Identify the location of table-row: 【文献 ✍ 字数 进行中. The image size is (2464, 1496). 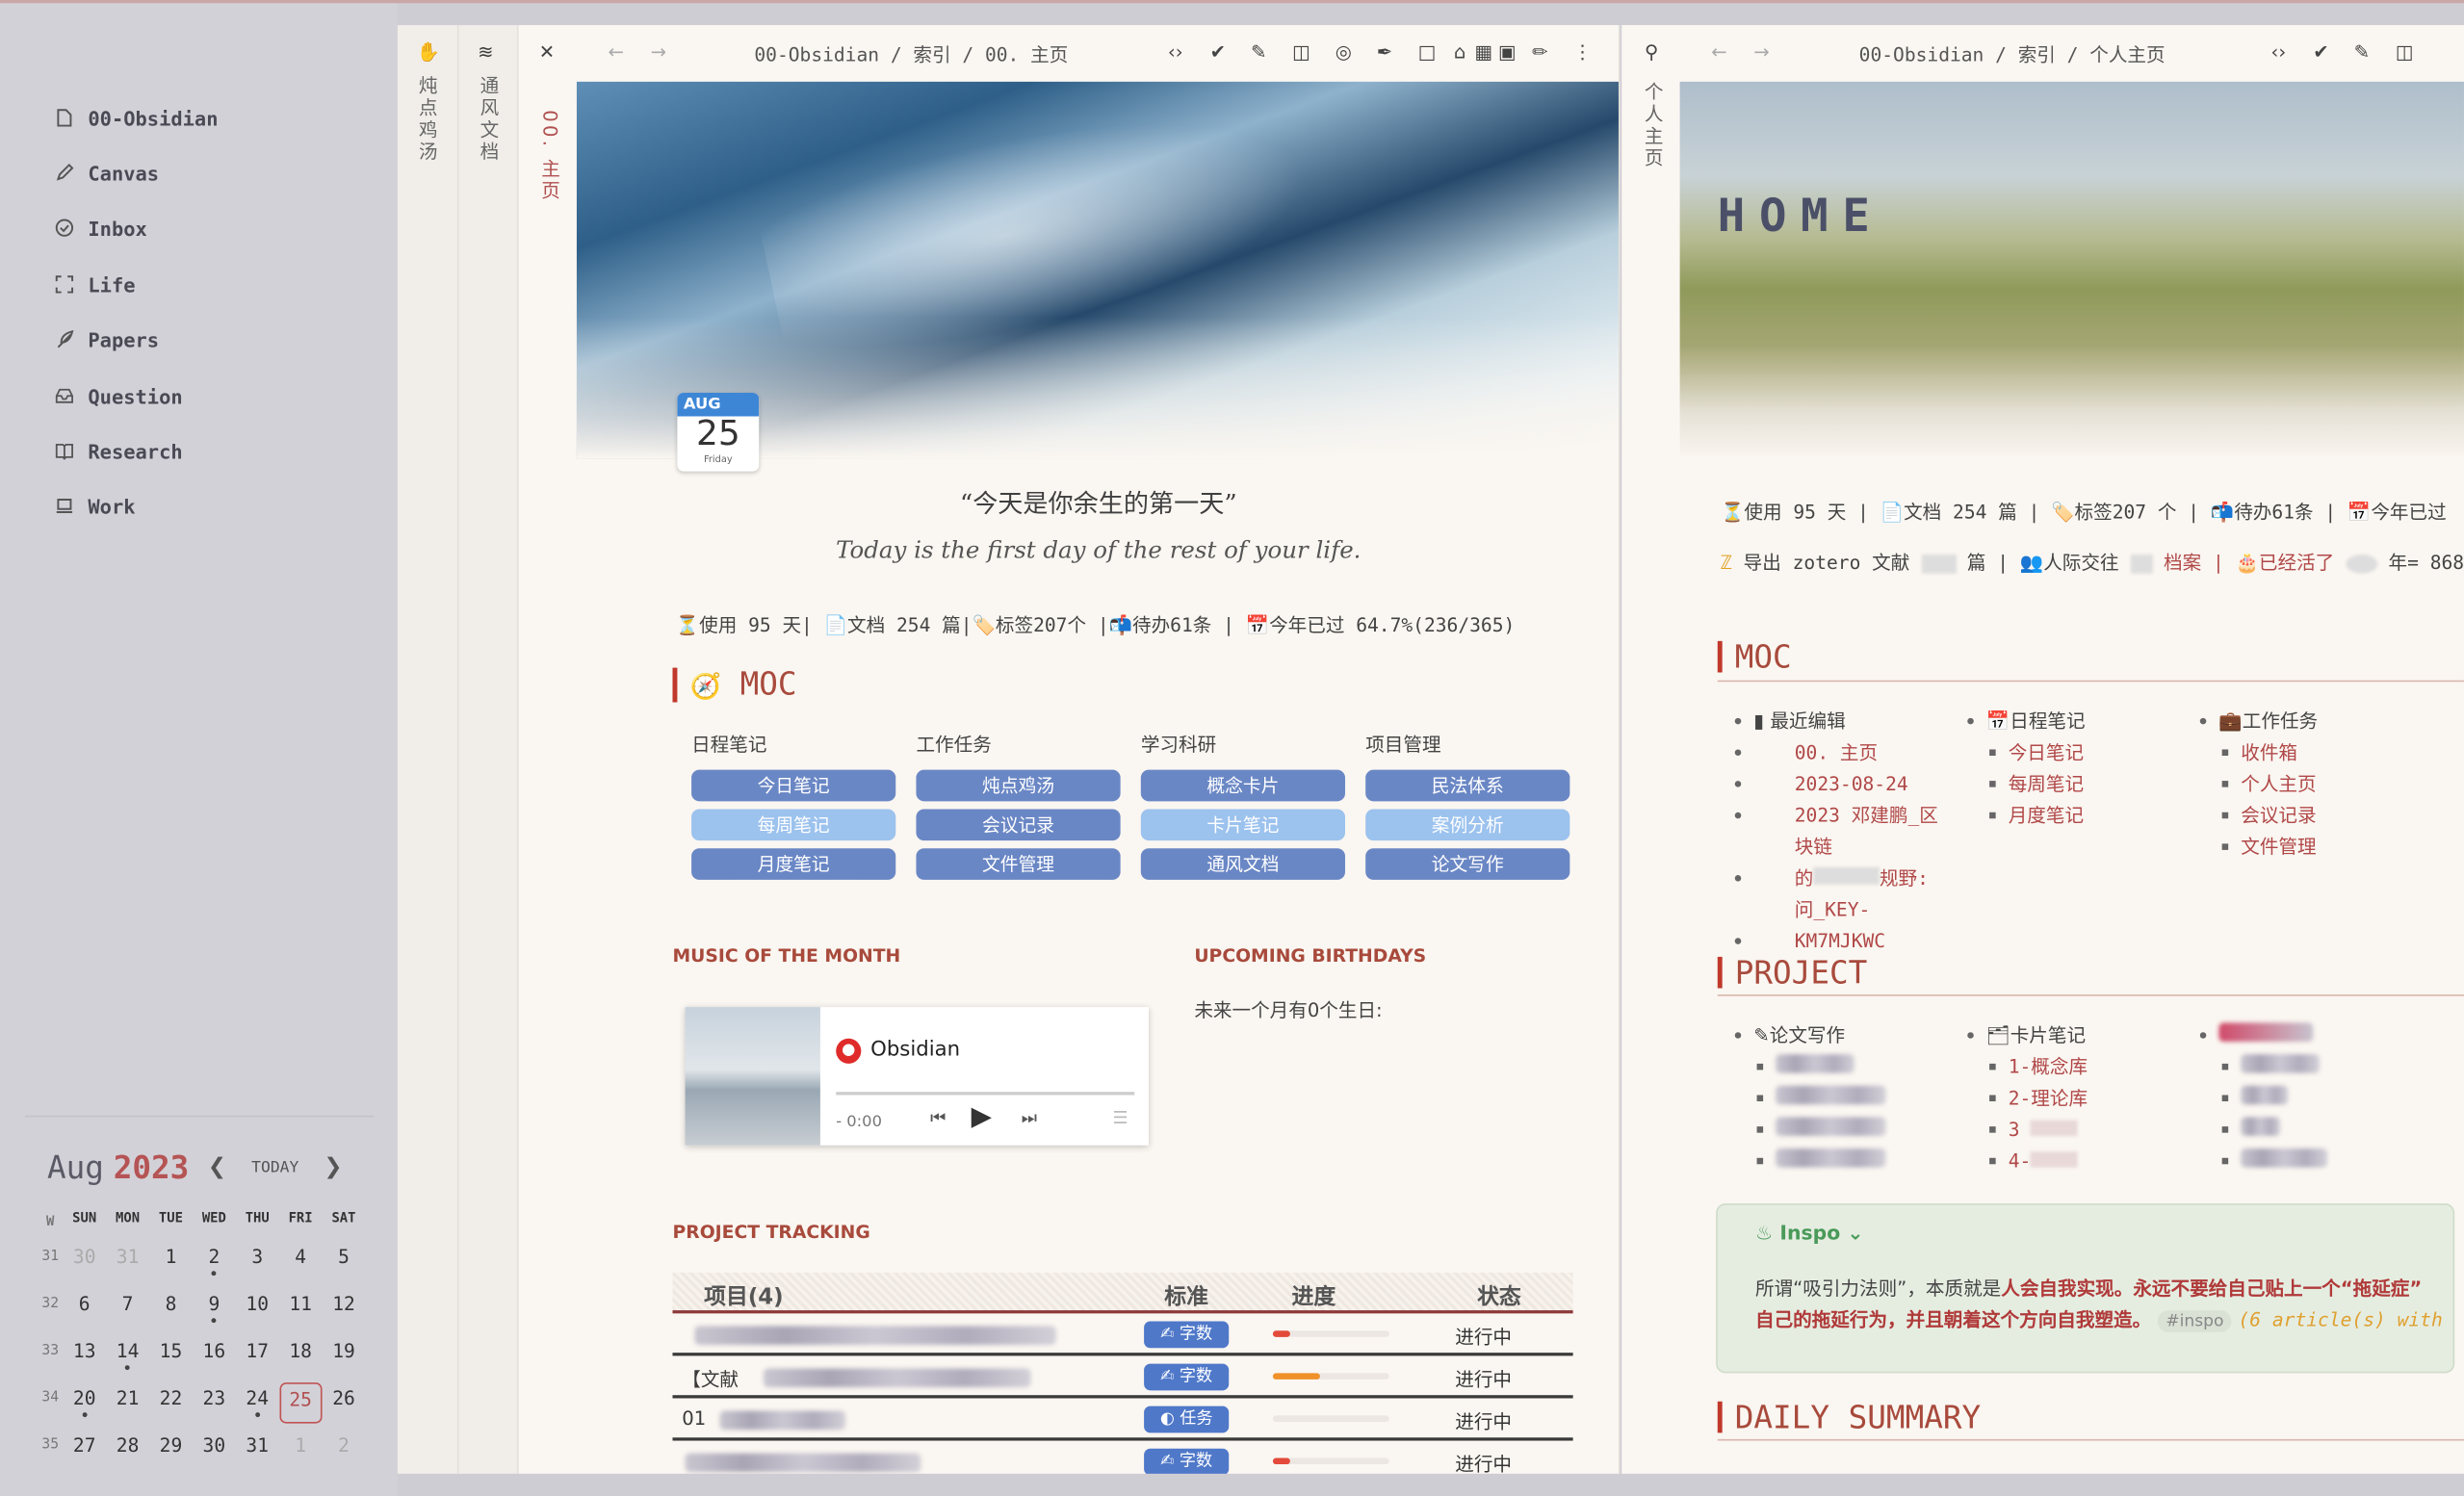
(1122, 1377).